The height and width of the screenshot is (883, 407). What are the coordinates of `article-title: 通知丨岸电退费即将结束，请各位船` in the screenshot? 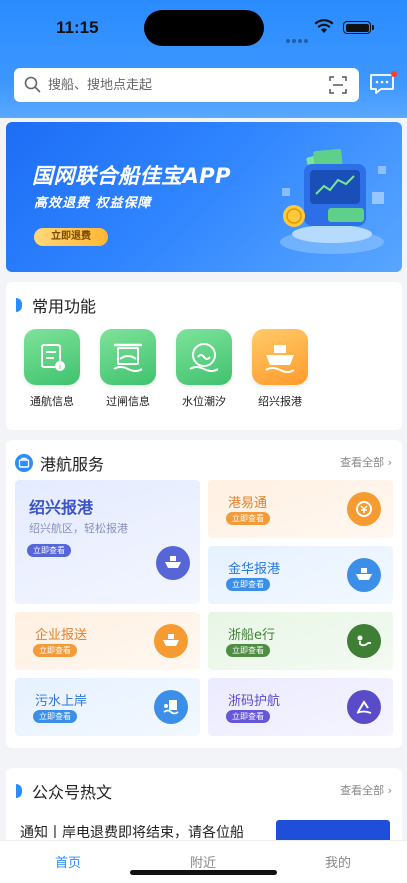 It's located at (132, 832).